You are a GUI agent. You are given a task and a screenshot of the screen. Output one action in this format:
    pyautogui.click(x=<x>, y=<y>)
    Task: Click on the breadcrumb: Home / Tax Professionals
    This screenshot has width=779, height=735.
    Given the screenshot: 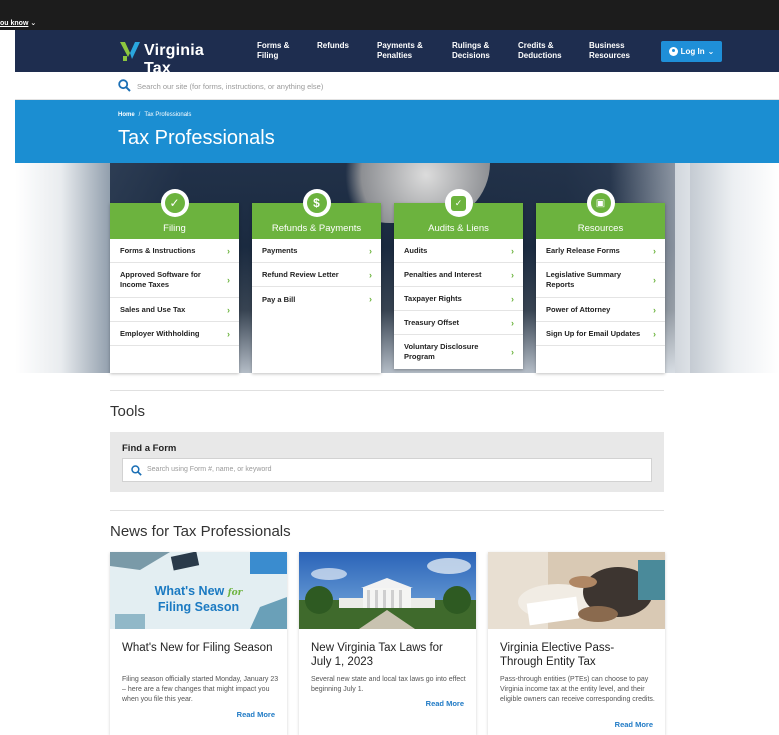 What is the action you would take?
    pyautogui.click(x=154, y=115)
    